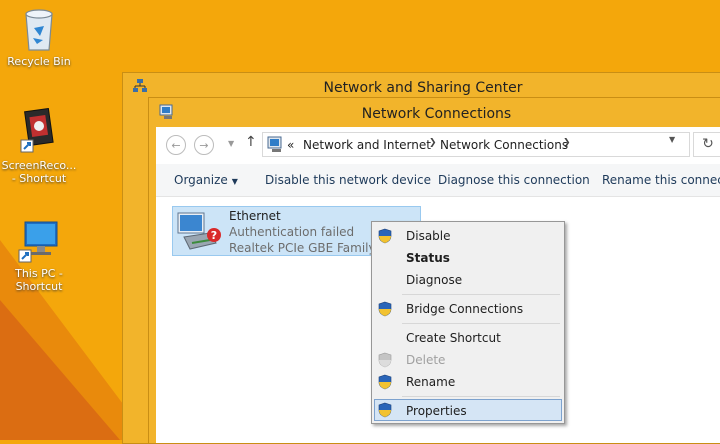 This screenshot has height=444, width=720. I want to click on menu-item-delete: Delete, so click(468, 360).